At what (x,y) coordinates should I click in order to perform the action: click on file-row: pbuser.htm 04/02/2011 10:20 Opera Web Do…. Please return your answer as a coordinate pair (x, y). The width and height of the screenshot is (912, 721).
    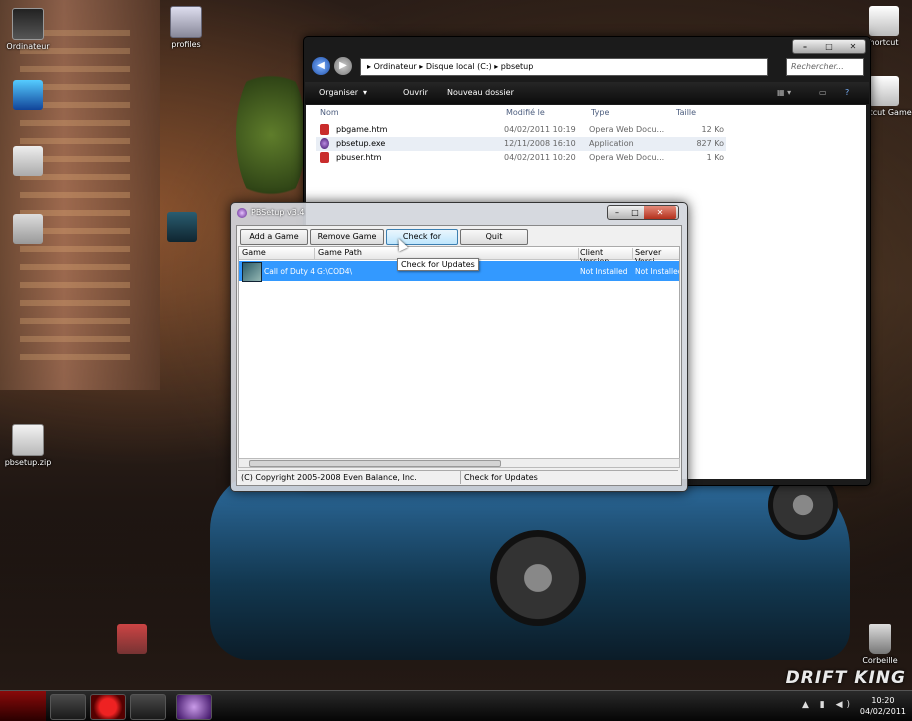
    Looking at the image, I should click on (521, 158).